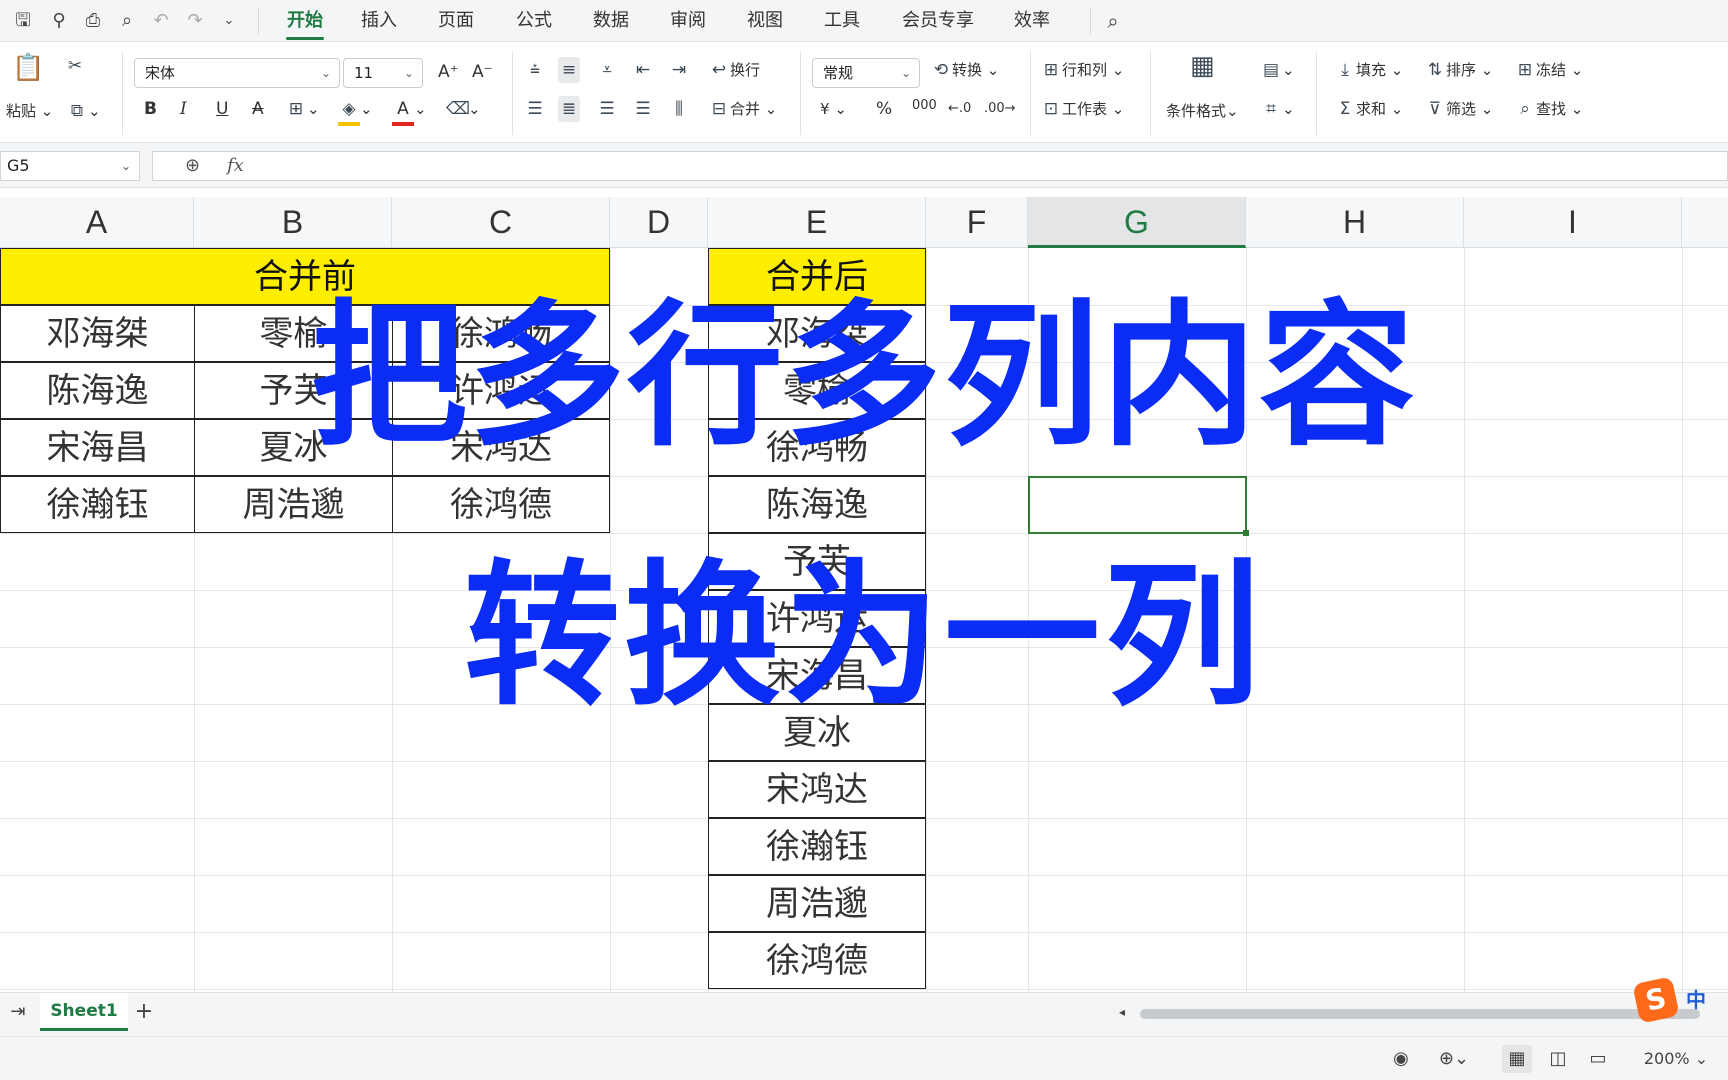 This screenshot has height=1080, width=1728. What do you see at coordinates (842, 21) in the screenshot?
I see `tab-tools: 工具` at bounding box center [842, 21].